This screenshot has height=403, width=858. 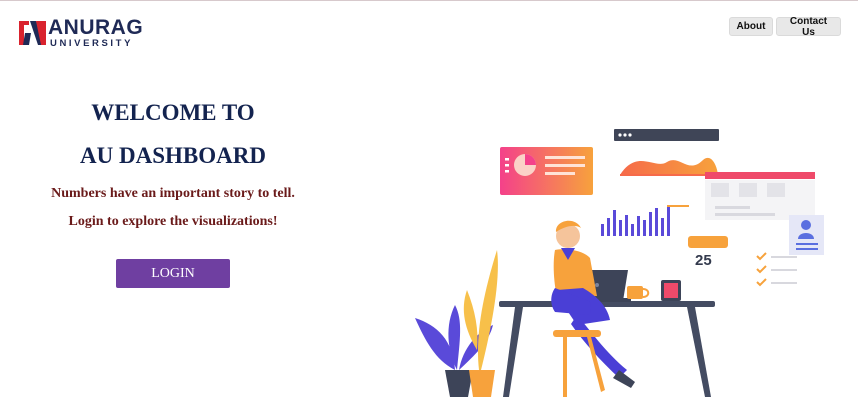 What do you see at coordinates (173, 221) in the screenshot?
I see `login-prompt: Login to explore the visualizations!` at bounding box center [173, 221].